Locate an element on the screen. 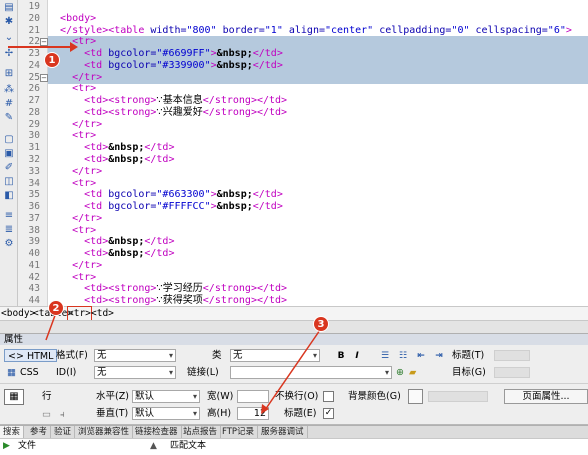 The height and width of the screenshot is (455, 588). file-column-header: 文件 is located at coordinates (27, 446).